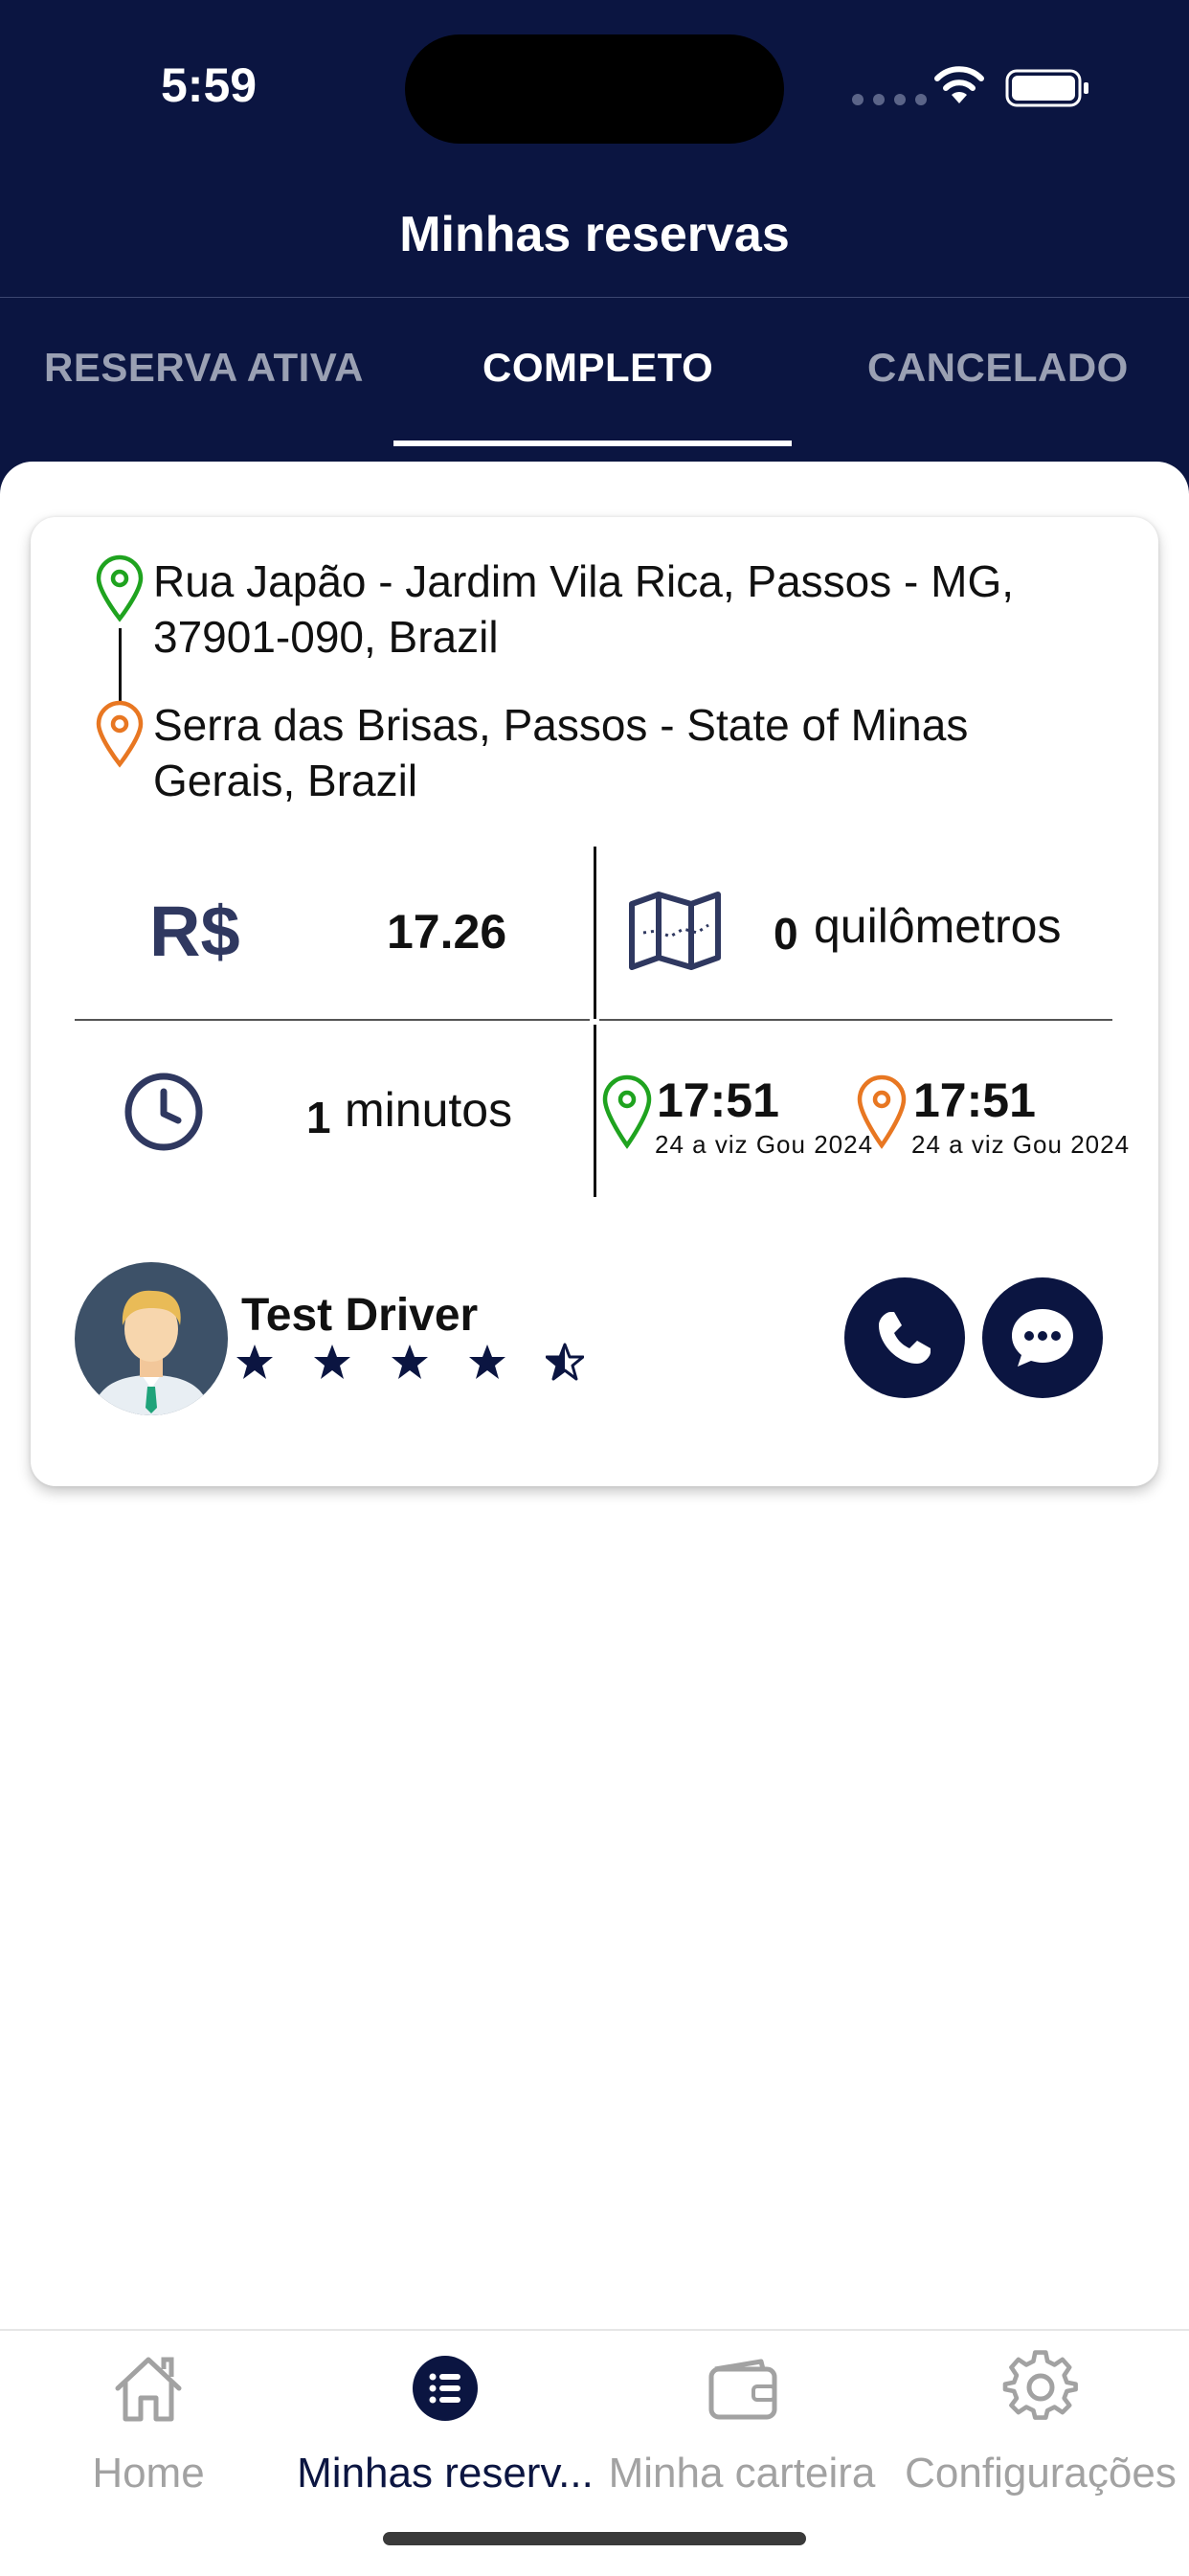  I want to click on pickup-time: 17:51, so click(718, 1100).